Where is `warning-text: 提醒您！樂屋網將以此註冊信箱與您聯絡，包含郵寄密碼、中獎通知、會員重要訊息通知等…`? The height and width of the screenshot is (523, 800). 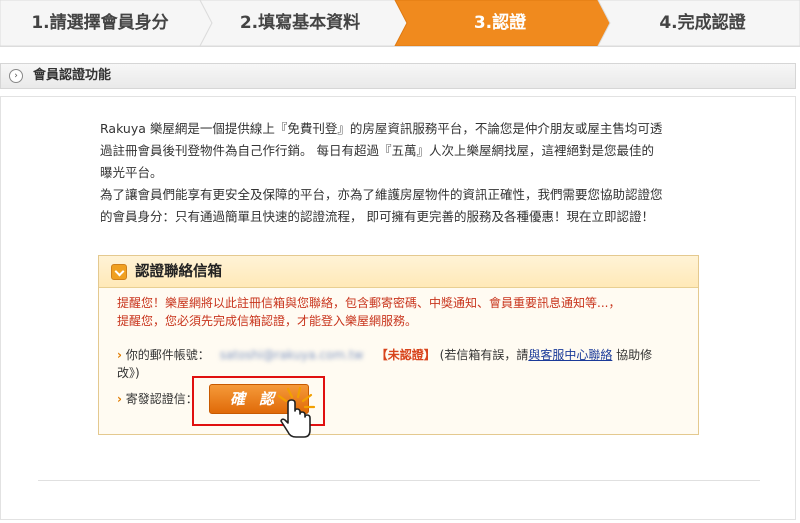 warning-text: 提醒您！樂屋網將以此註冊信箱與您聯絡，包含郵寄密碼、中獎通知、會員重要訊息通知等… is located at coordinates (402, 312).